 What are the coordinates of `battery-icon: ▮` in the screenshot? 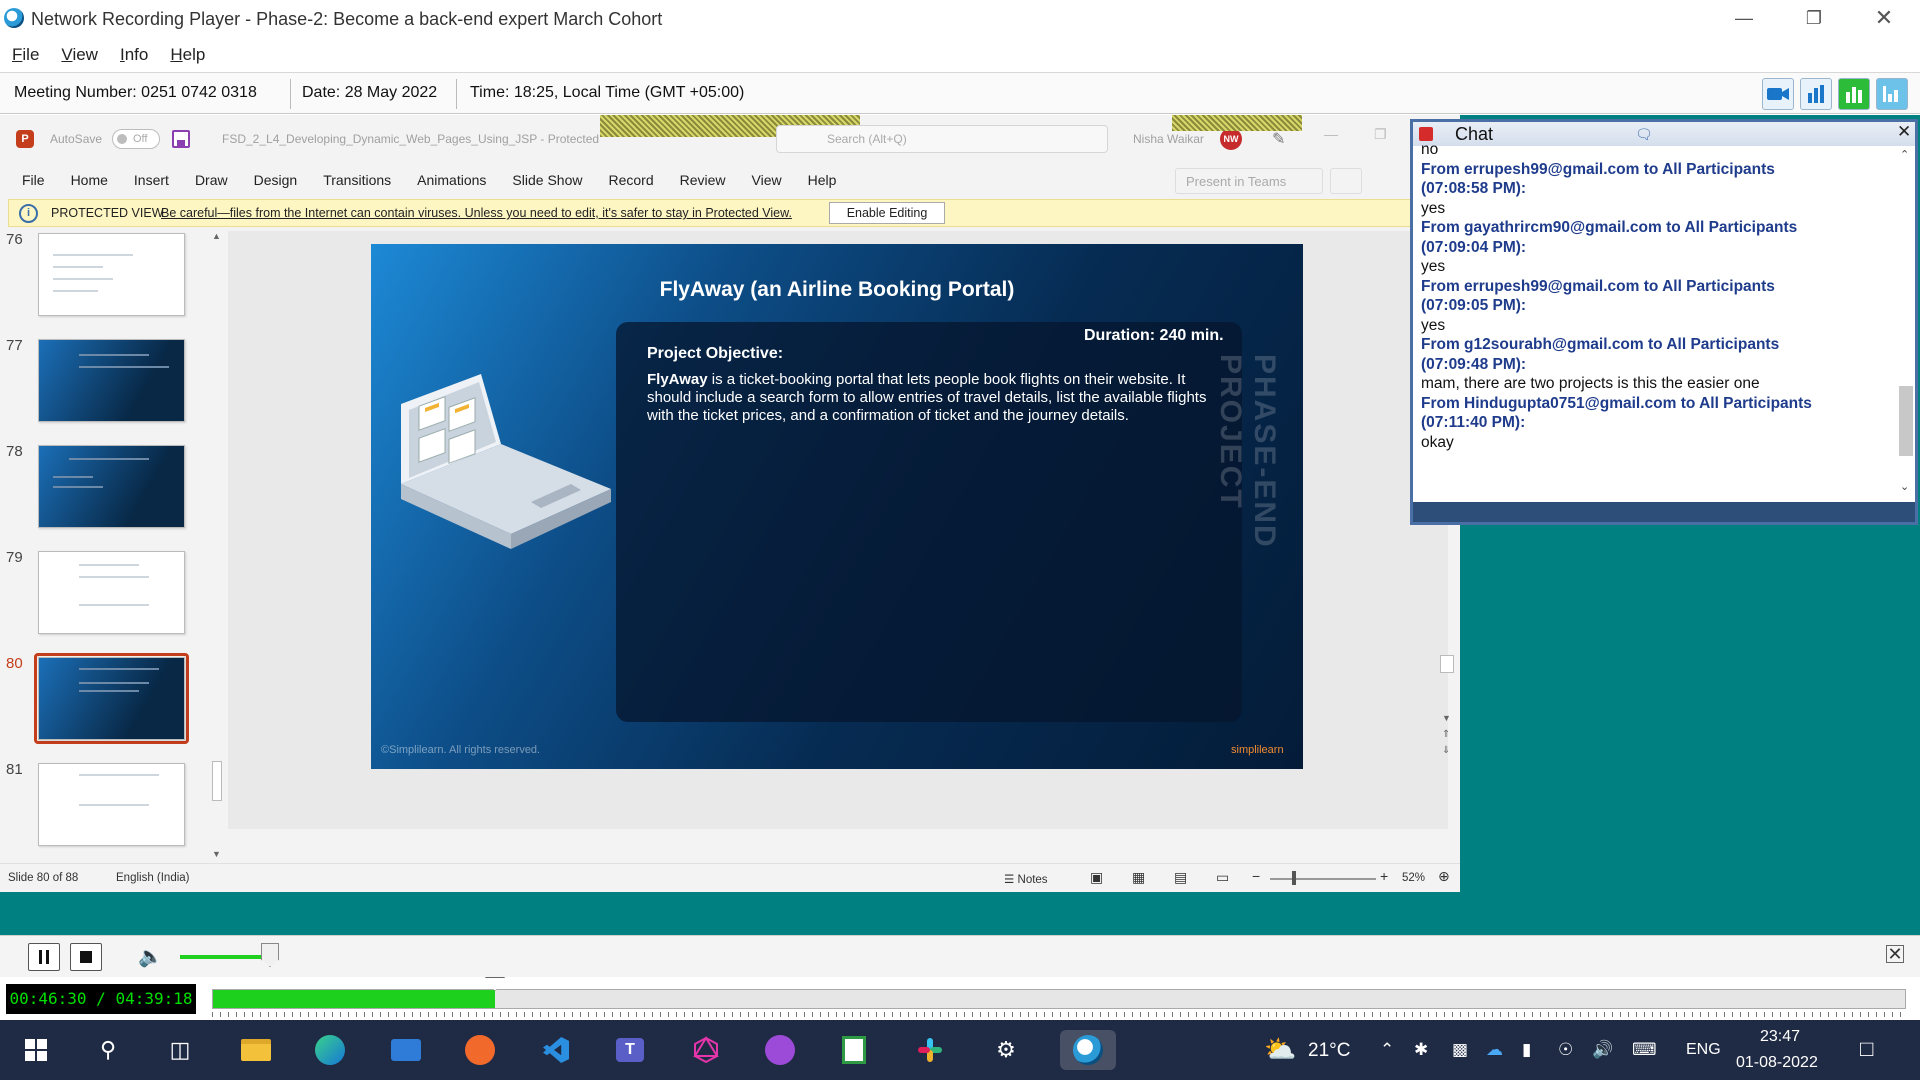 It's located at (1526, 1050).